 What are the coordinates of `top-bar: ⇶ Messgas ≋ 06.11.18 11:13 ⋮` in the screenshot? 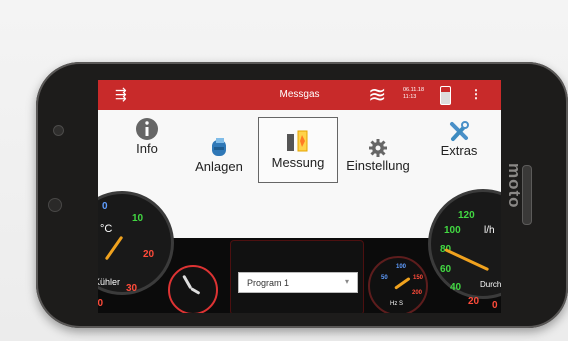 It's located at (299, 95).